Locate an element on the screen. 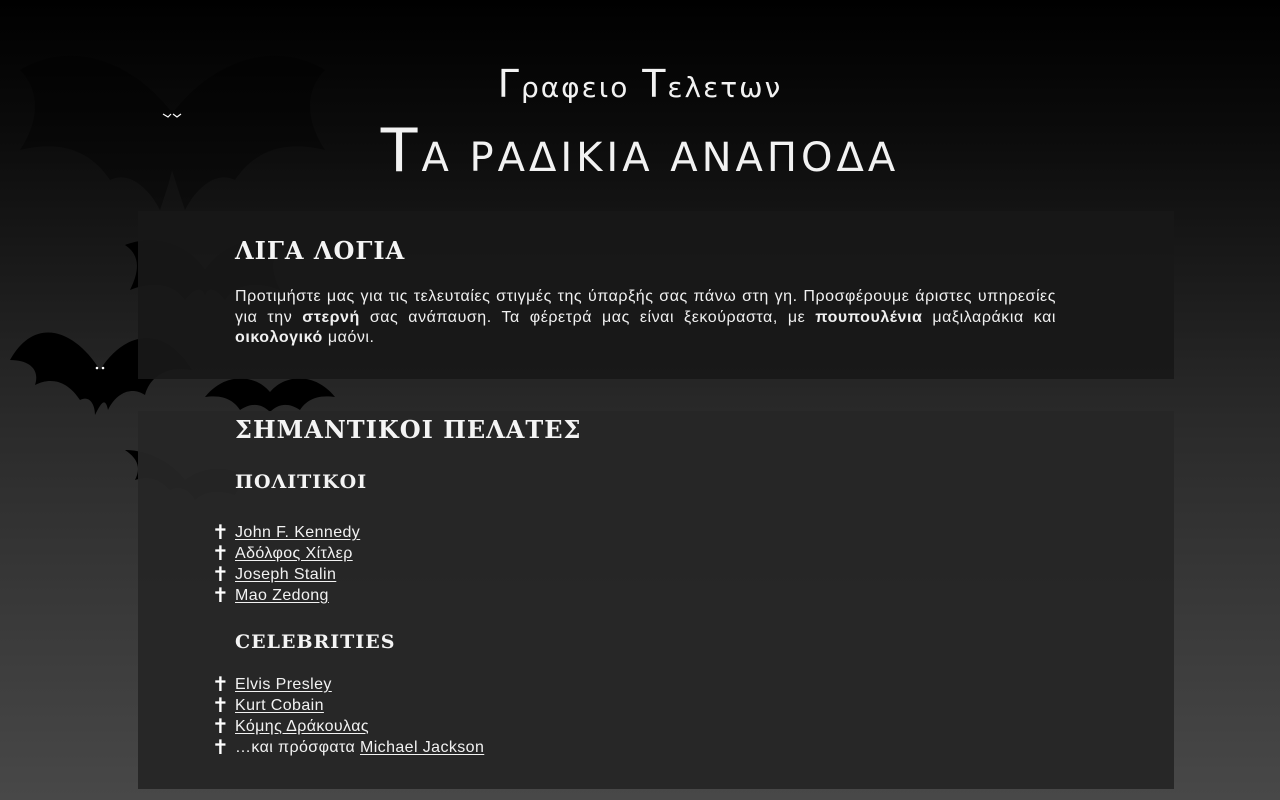 The height and width of the screenshot is (800, 1280). list-item: ✝ Κόμης Δράκουλας is located at coordinates (348, 726).